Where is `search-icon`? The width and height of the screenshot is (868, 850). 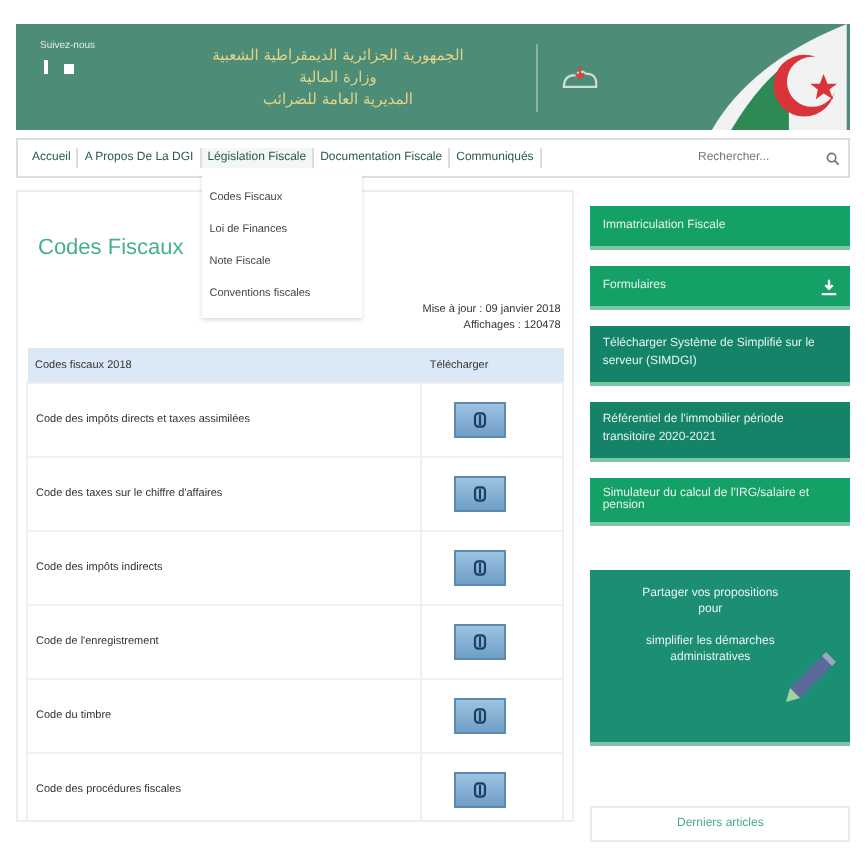 search-icon is located at coordinates (833, 158).